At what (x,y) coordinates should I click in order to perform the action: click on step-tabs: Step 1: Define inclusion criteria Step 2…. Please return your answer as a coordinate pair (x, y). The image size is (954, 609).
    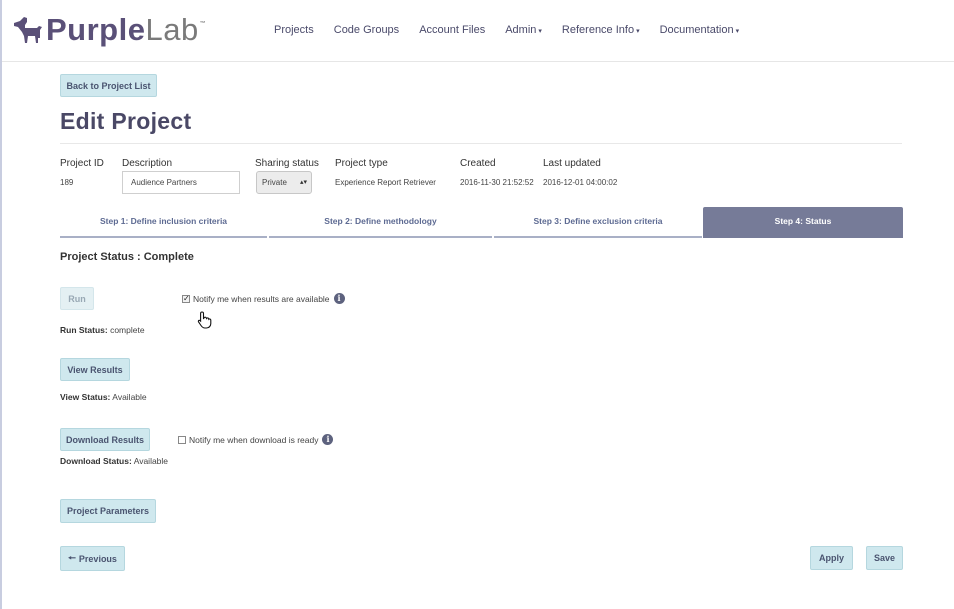
    Looking at the image, I should click on (481, 222).